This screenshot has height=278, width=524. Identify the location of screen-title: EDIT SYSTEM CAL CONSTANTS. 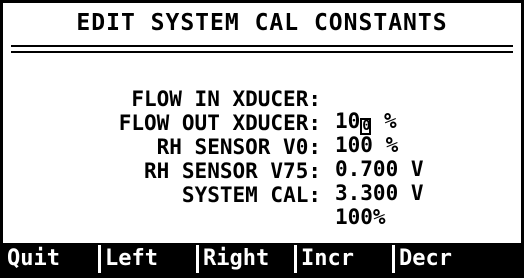
(262, 23).